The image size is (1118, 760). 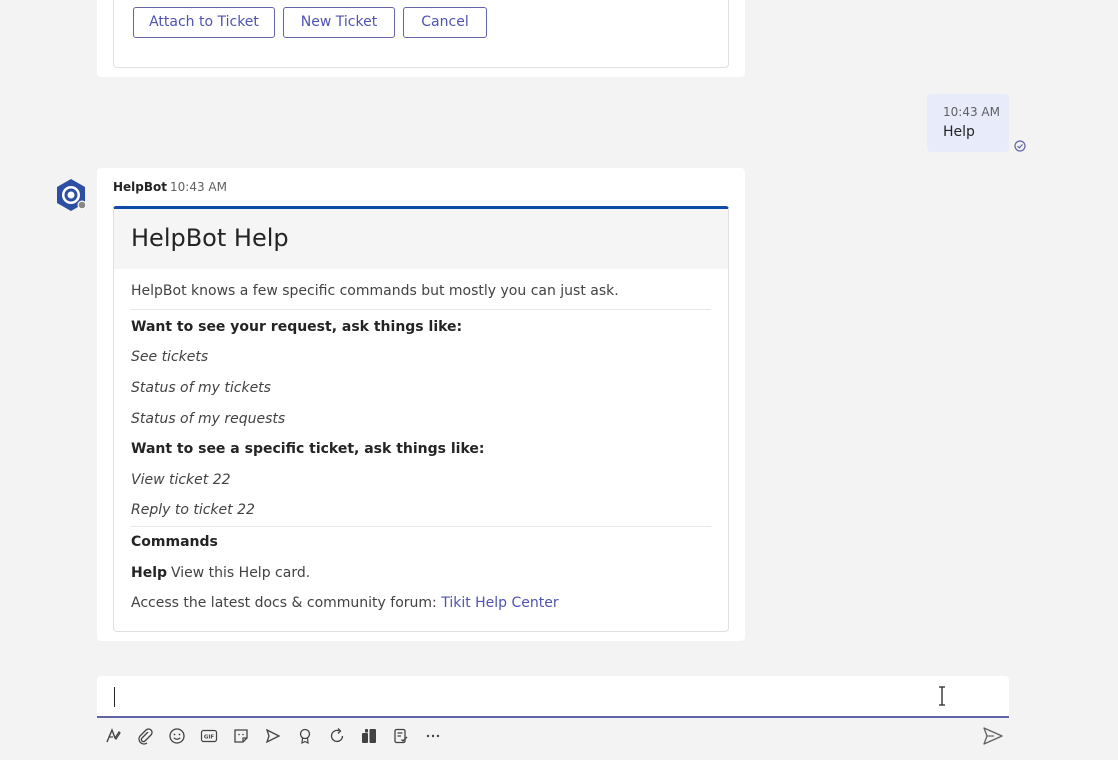 I want to click on meet-icon, so click(x=273, y=736).